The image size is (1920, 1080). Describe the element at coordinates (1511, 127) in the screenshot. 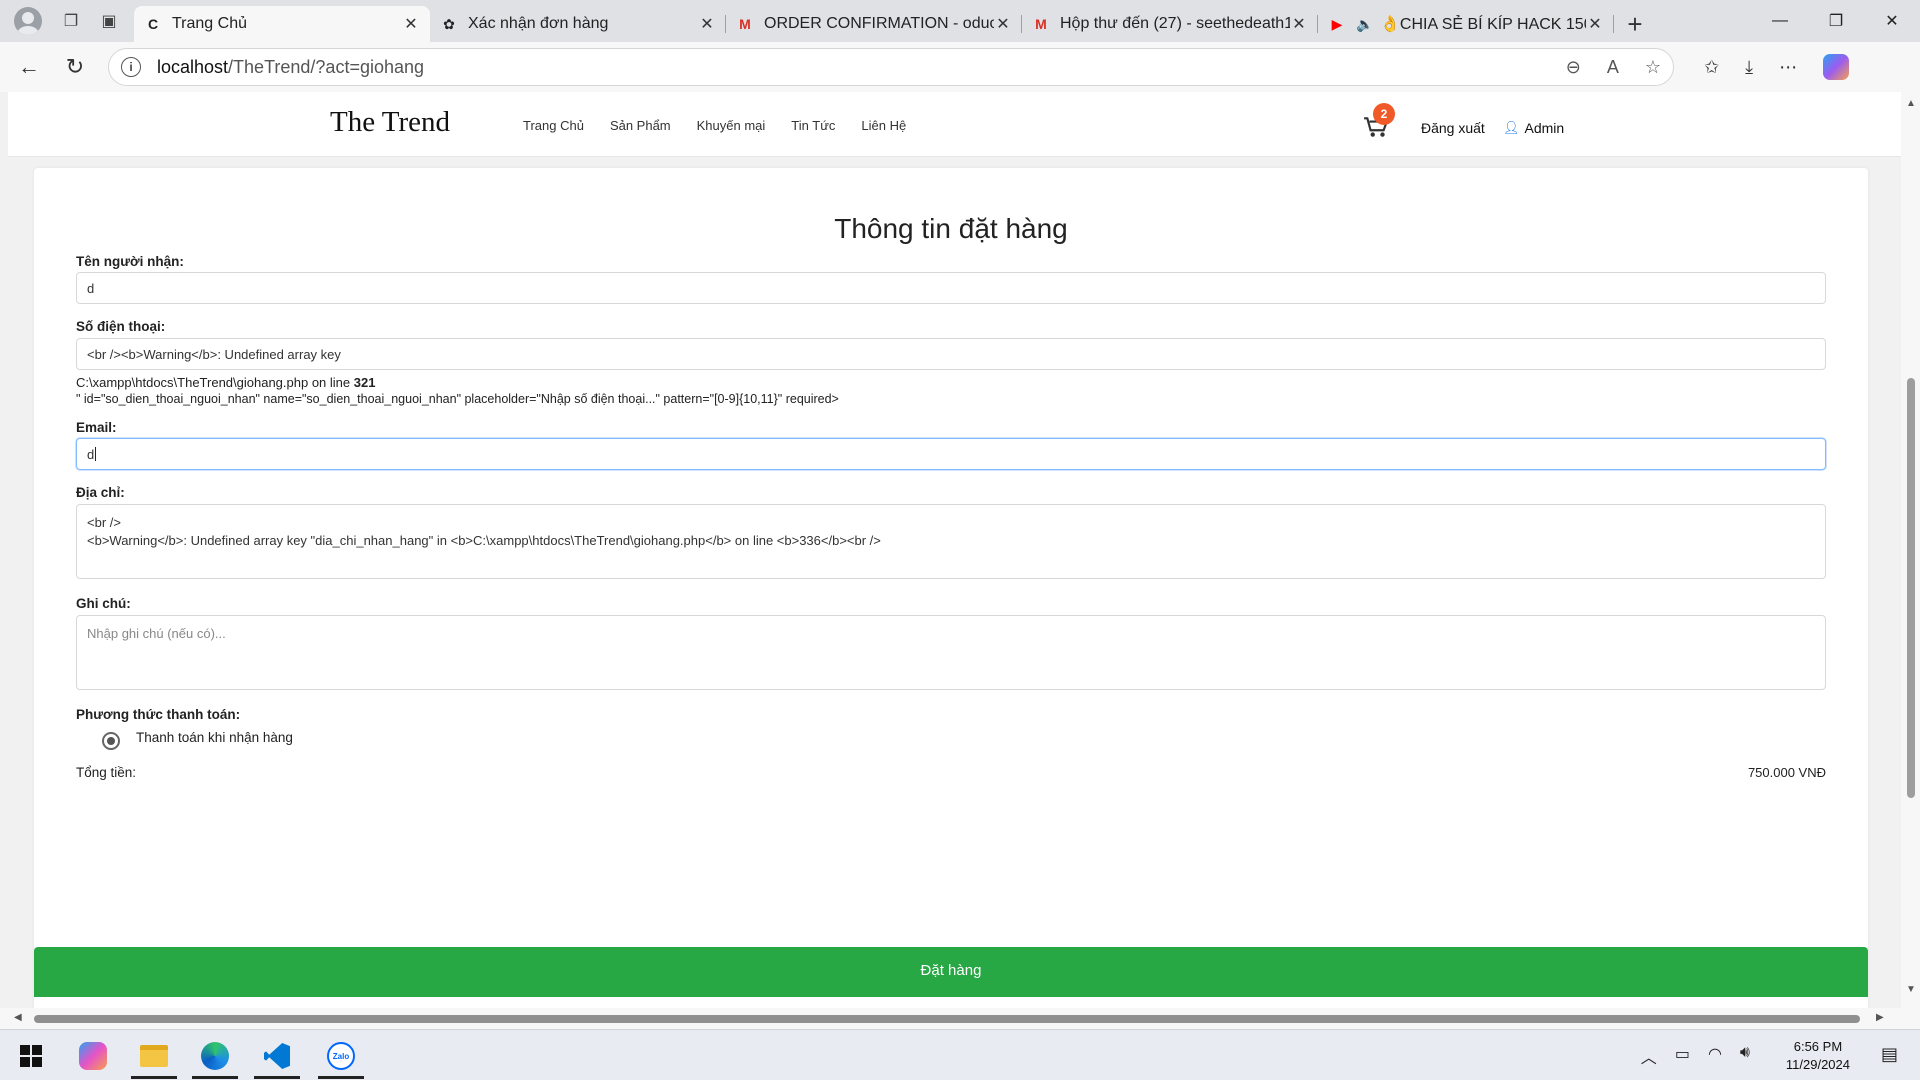

I see `user-icon: 👤︎` at that location.